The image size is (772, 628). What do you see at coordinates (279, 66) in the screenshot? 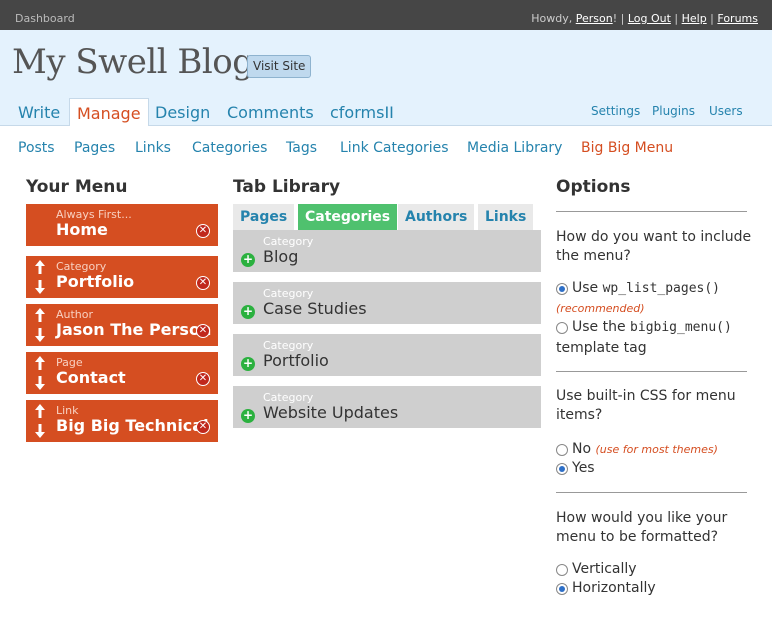
I see `visit-site-button: Visit Site` at bounding box center [279, 66].